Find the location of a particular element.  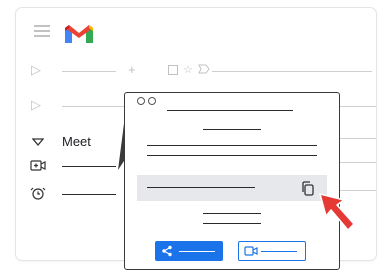

titlebar-text-placeholder is located at coordinates (230, 110).